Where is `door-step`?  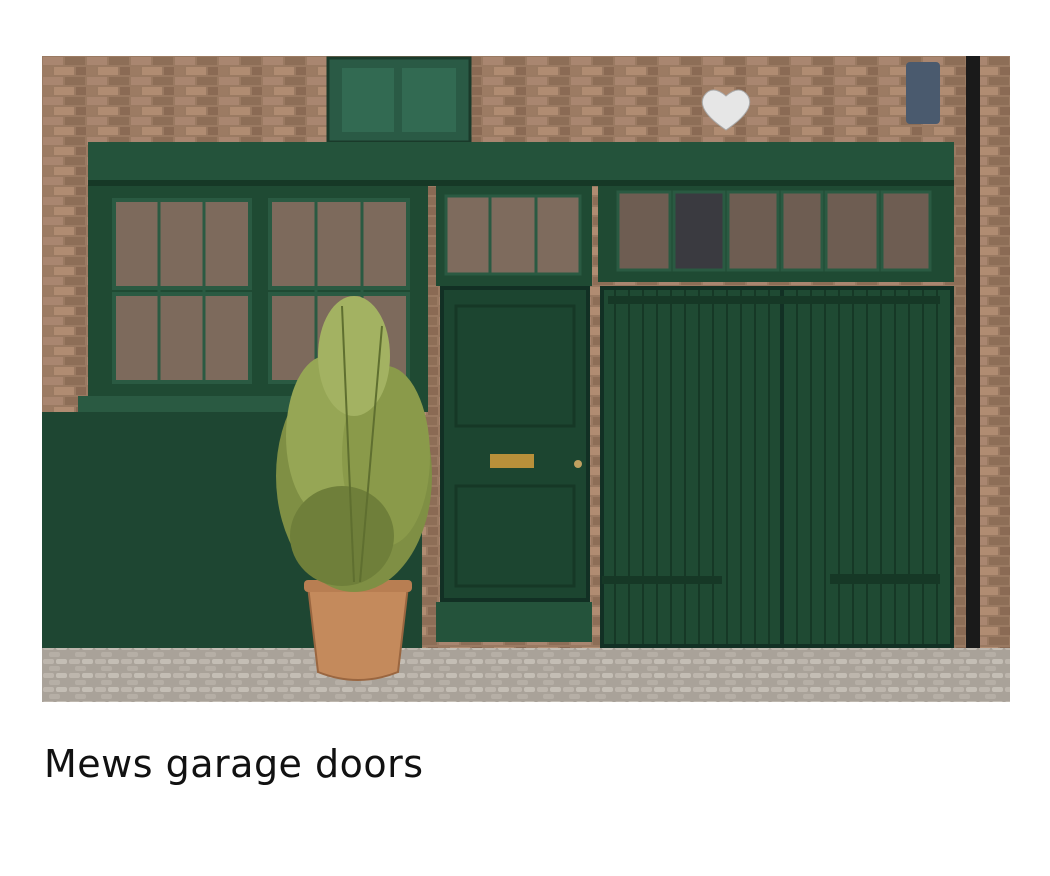
door-step is located at coordinates (514, 622).